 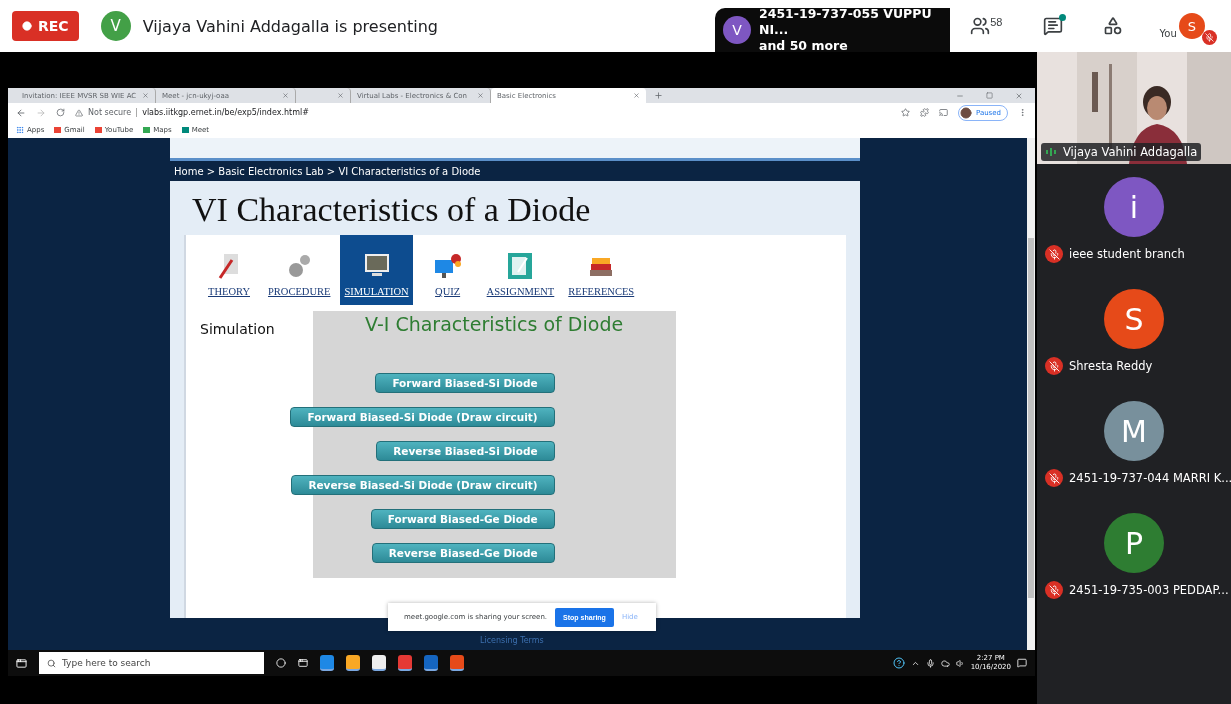 What do you see at coordinates (41, 112) in the screenshot?
I see `forward-icon` at bounding box center [41, 112].